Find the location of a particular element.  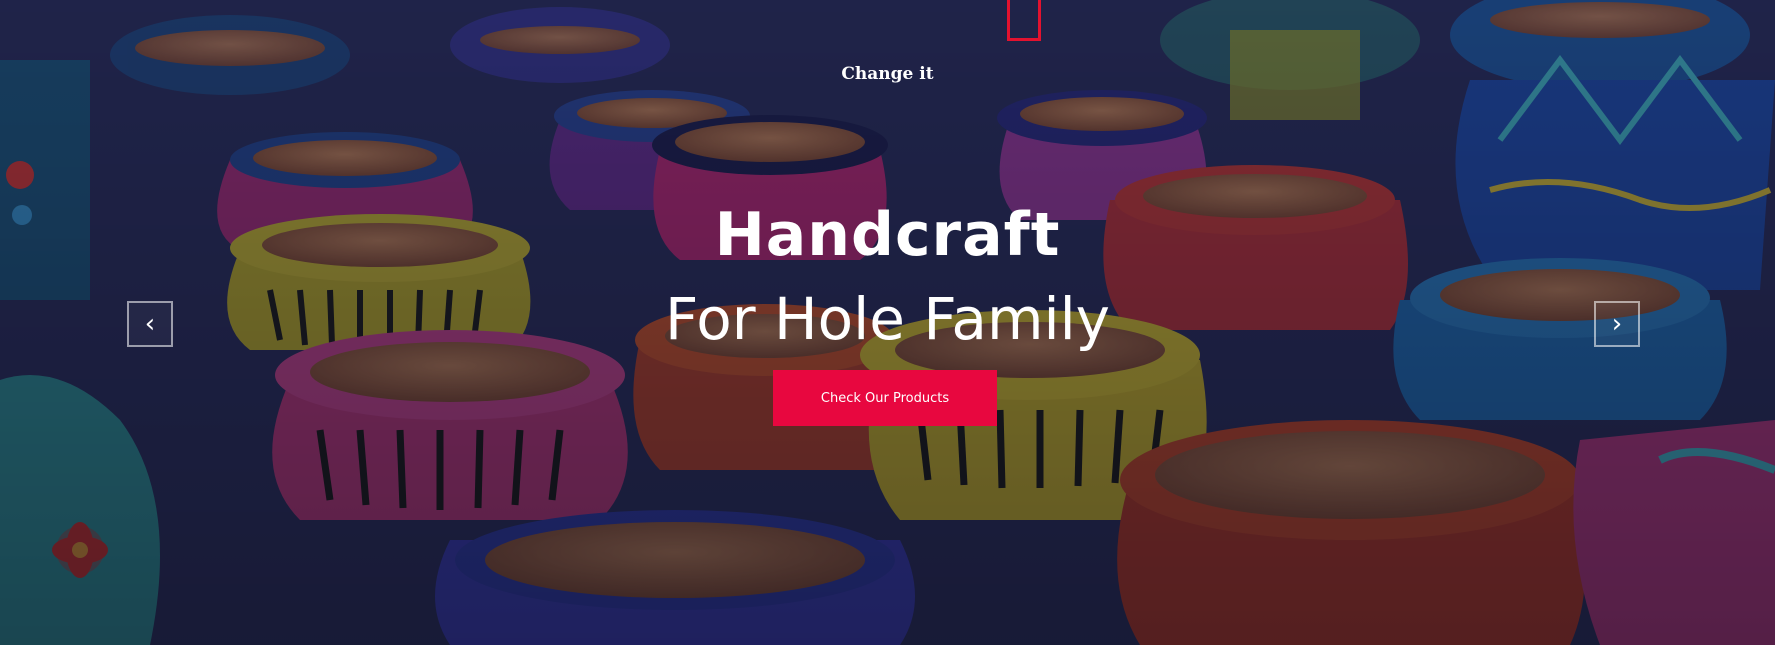

chevron-left-icon: ‹ is located at coordinates (150, 324).